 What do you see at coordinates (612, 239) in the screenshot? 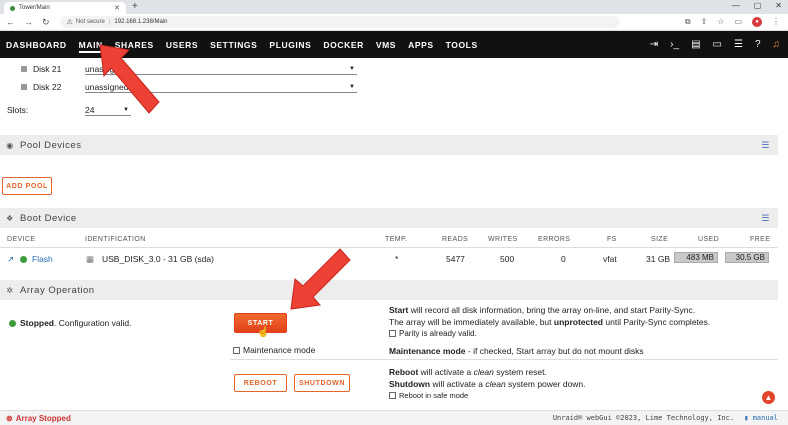
I see `column-header: FS` at bounding box center [612, 239].